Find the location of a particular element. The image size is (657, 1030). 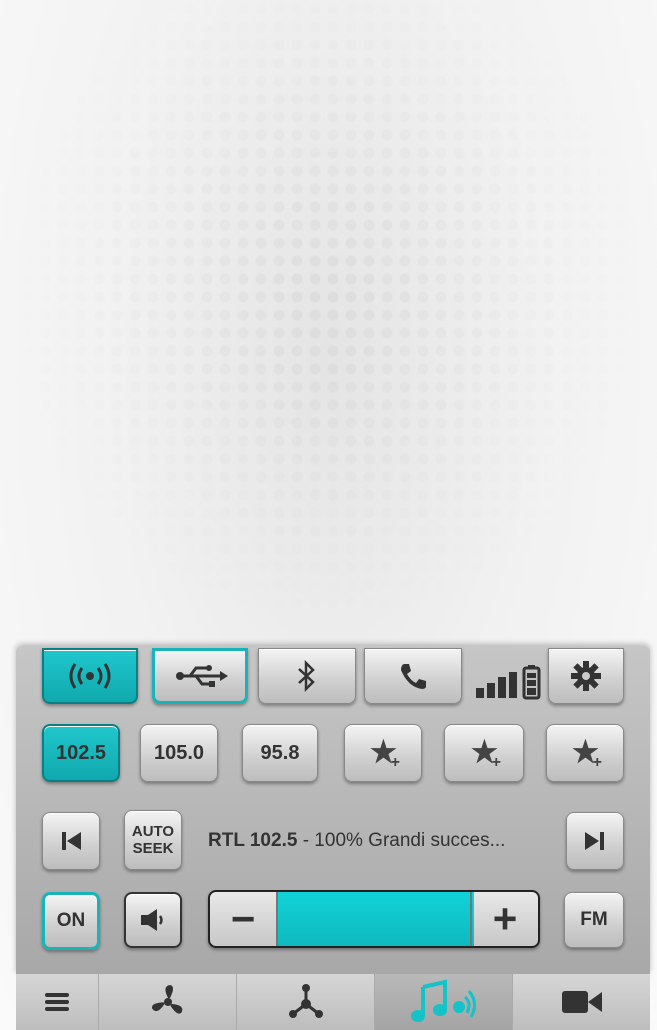

tab-video is located at coordinates (581, 1002).